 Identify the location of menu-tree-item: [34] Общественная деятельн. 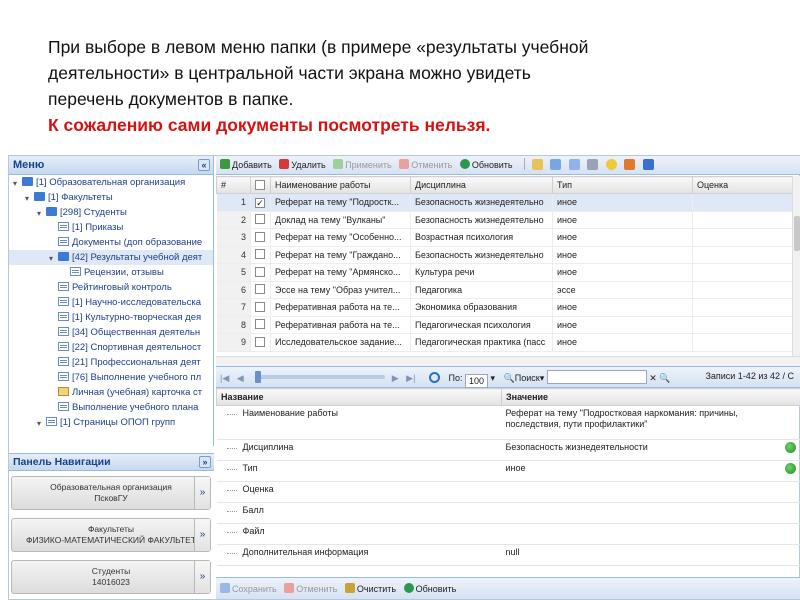
(111, 332).